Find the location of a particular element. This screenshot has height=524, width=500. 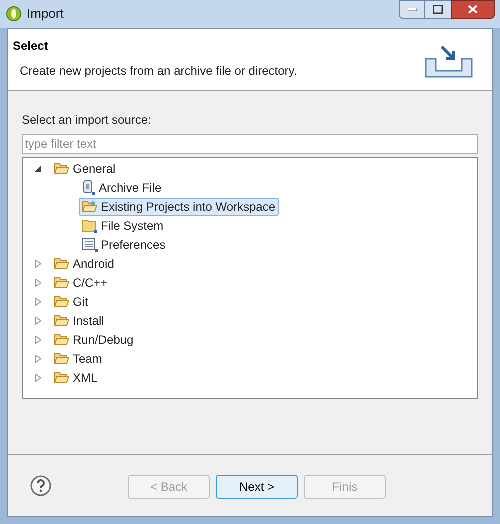

tree-item: Android is located at coordinates (84, 263).